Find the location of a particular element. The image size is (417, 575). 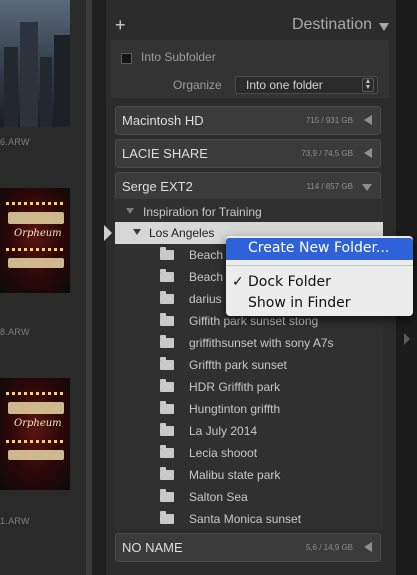

collapse-icon is located at coordinates (367, 187).